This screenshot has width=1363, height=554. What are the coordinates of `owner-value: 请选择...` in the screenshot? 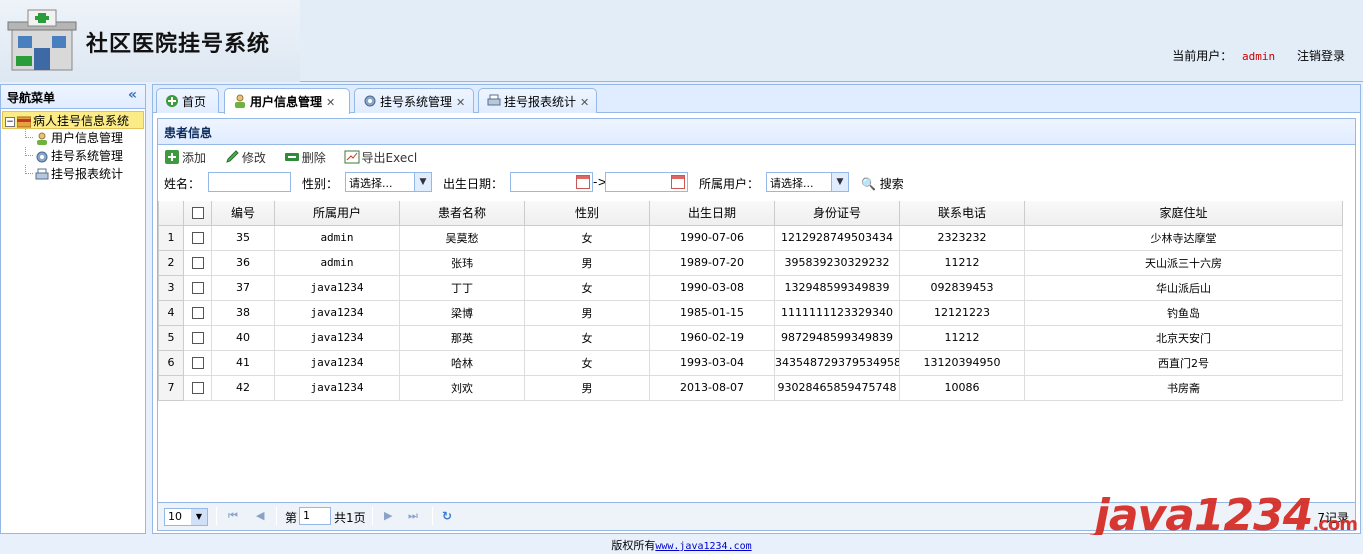 It's located at (792, 183).